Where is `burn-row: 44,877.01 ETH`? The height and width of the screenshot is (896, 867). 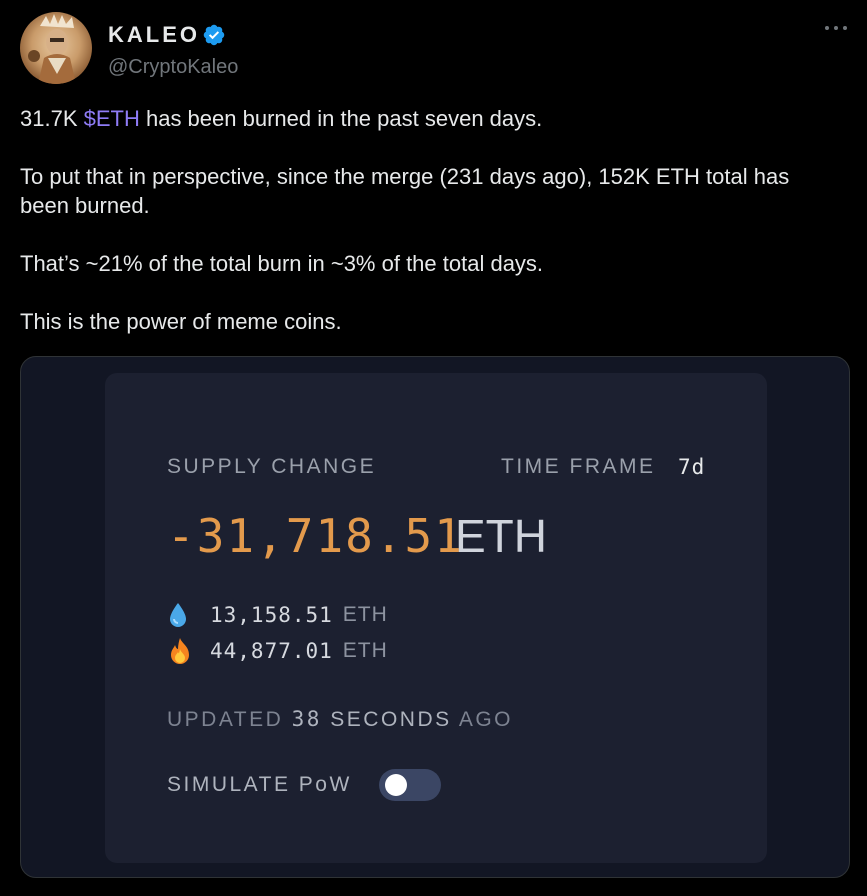 burn-row: 44,877.01 ETH is located at coordinates (277, 651).